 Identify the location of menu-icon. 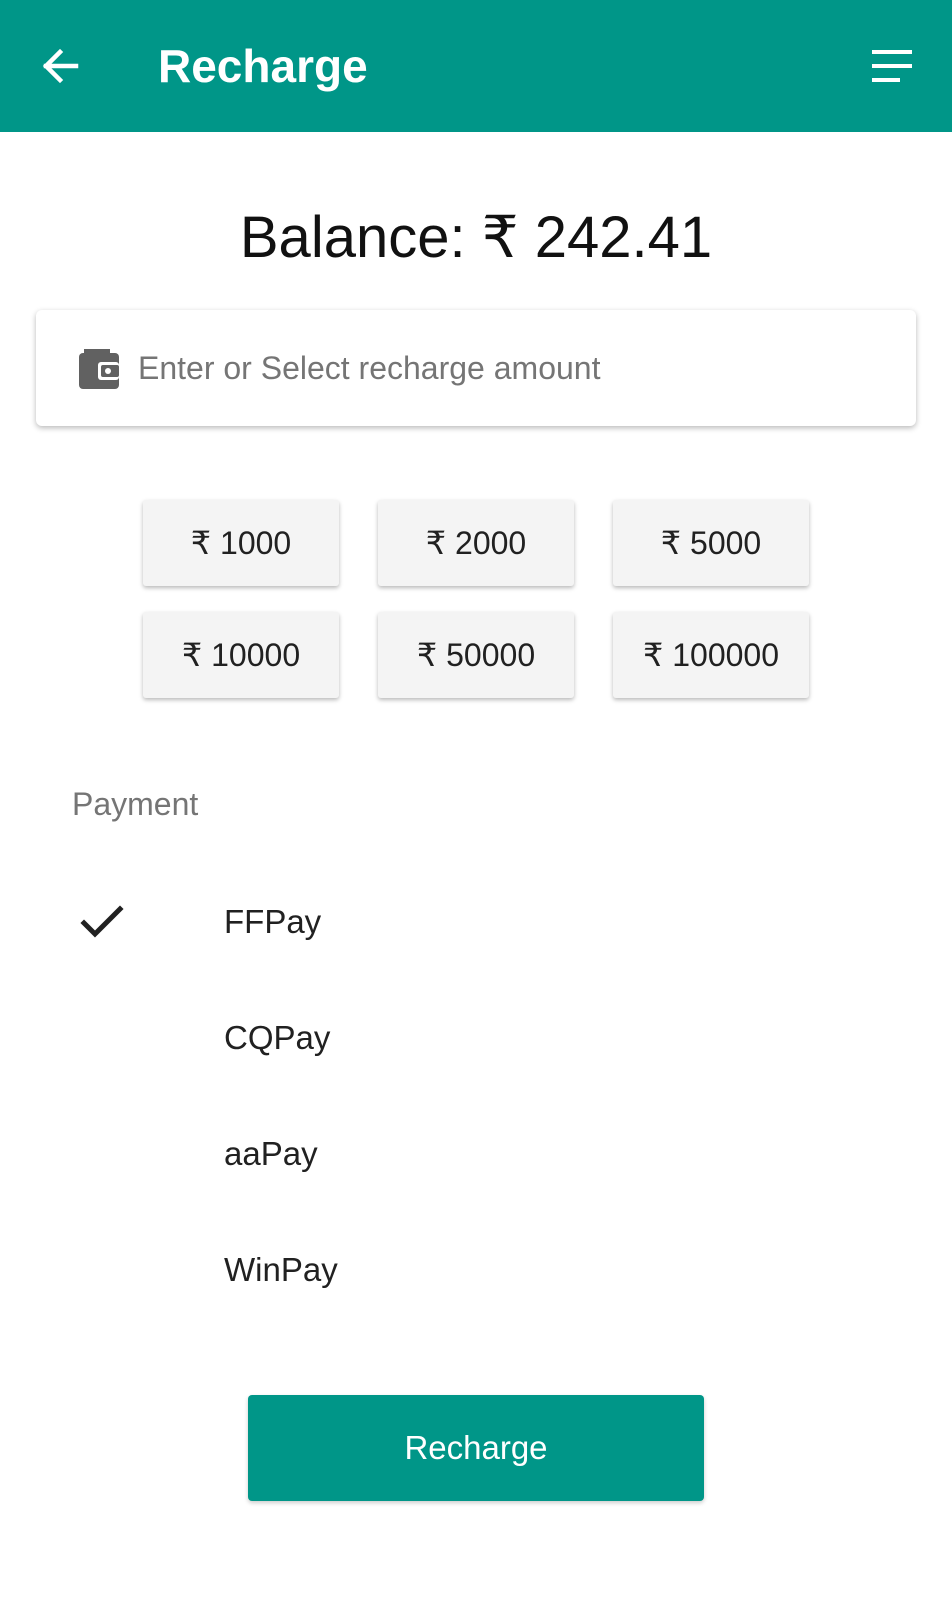
(892, 66).